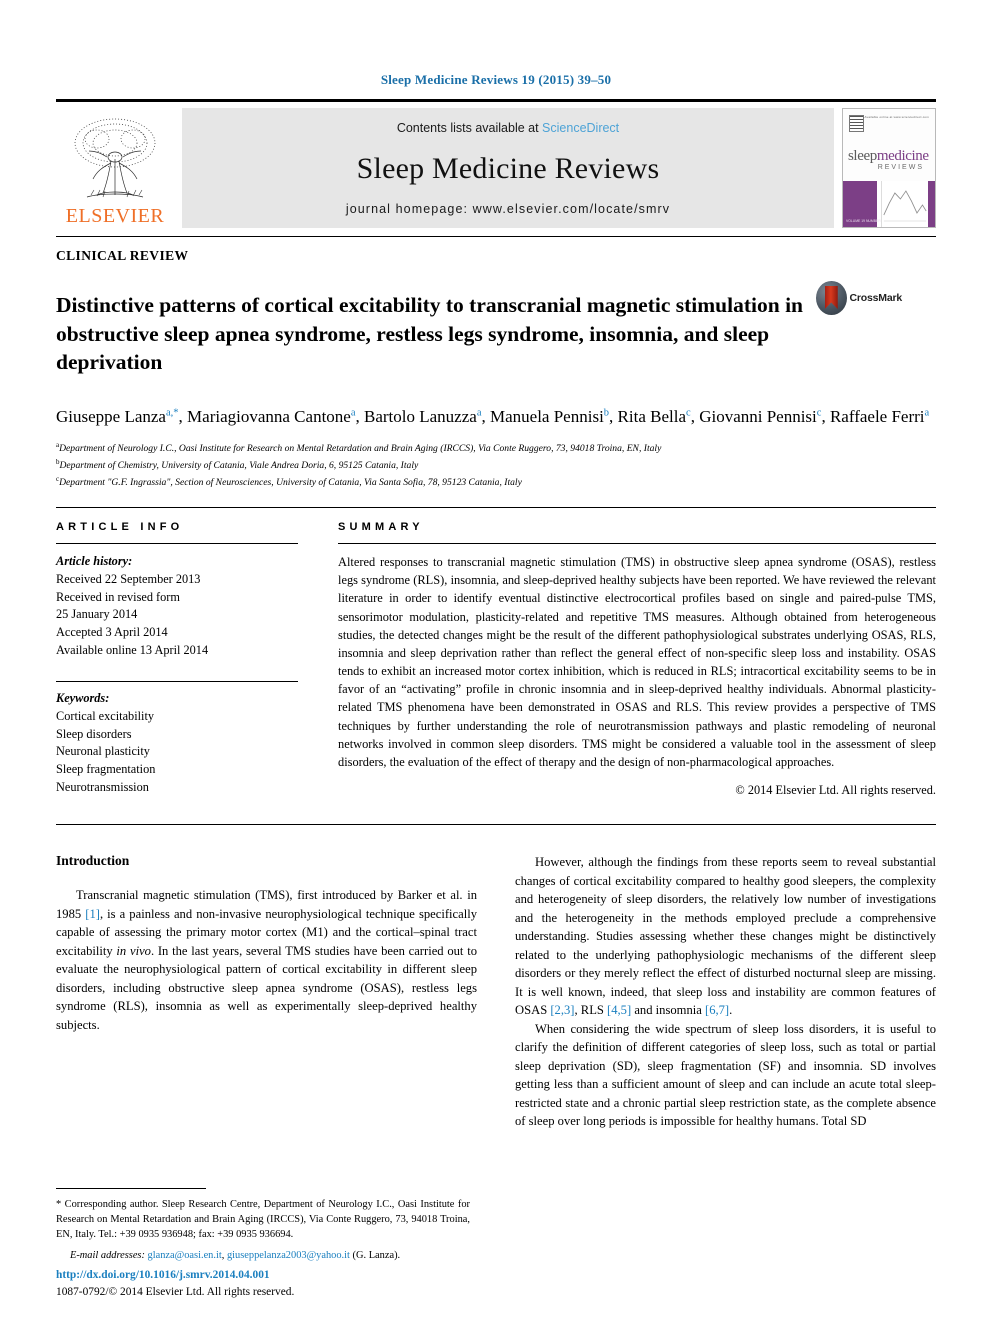 This screenshot has height=1323, width=992. What do you see at coordinates (731, 1010) in the screenshot?
I see `right-p1-part-d: .` at bounding box center [731, 1010].